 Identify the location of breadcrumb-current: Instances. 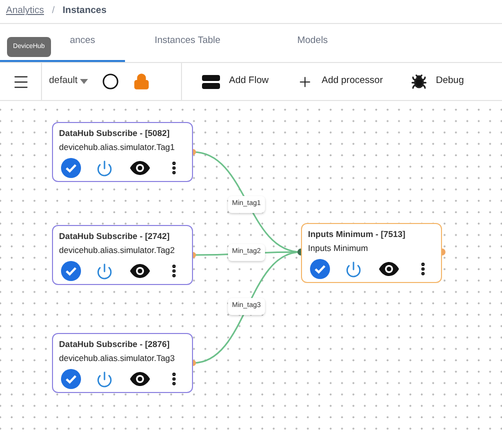
(84, 11).